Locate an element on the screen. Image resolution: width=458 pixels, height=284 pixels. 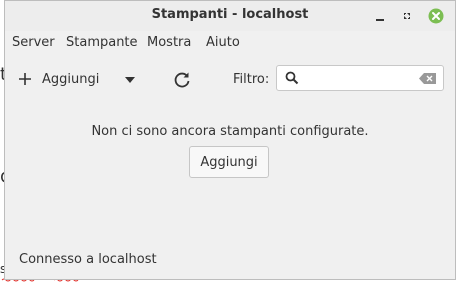
filter-input is located at coordinates (359, 78).